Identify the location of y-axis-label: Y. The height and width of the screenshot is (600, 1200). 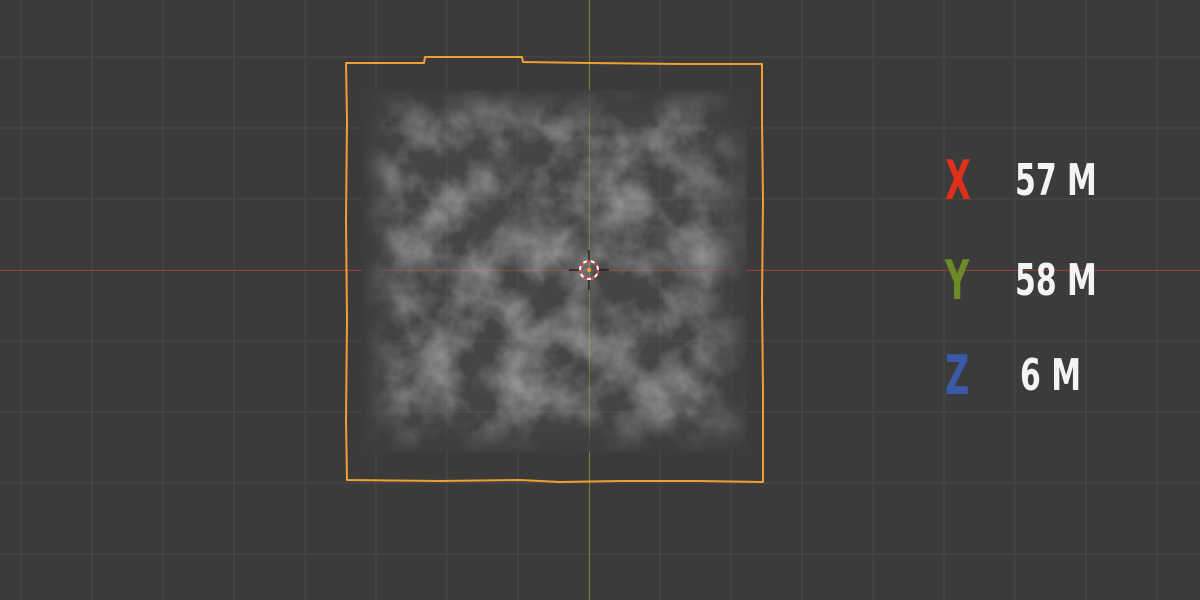
(957, 280).